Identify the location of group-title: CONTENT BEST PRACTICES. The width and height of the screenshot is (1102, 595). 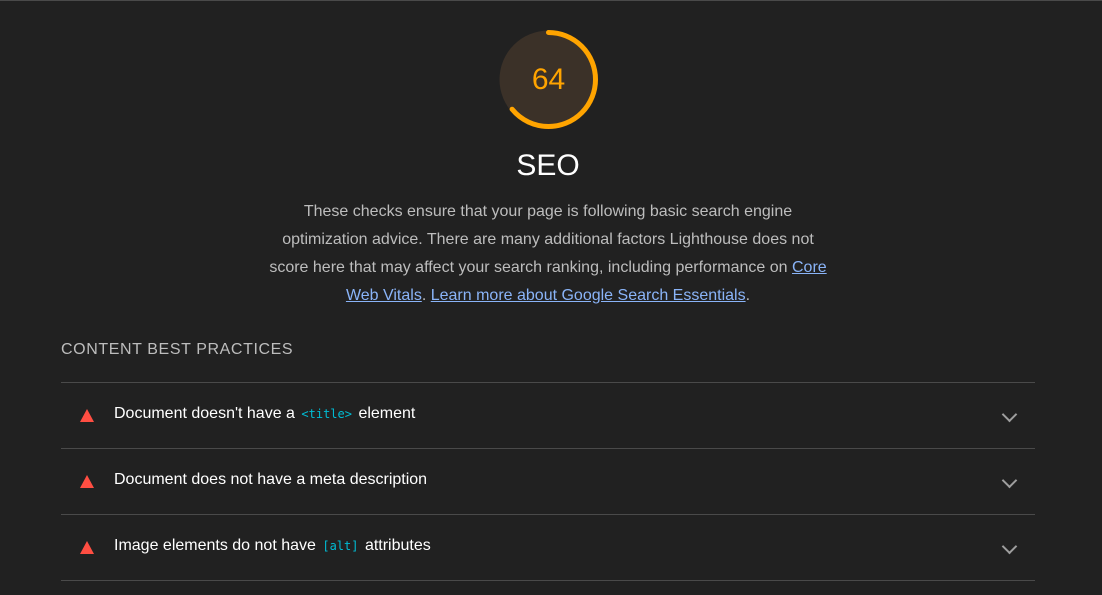
(177, 349).